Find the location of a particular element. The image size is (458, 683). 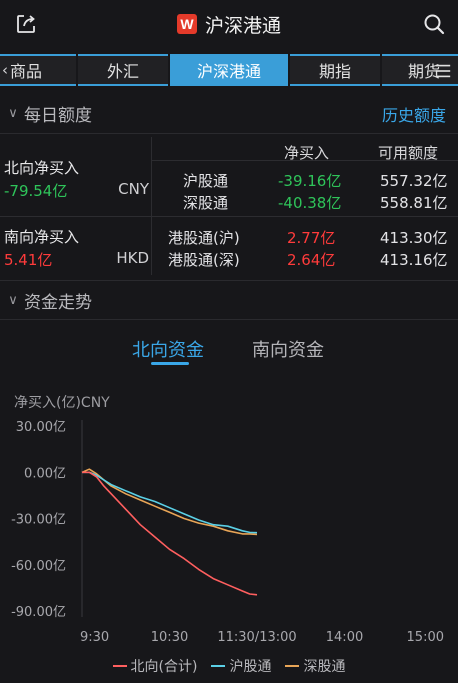

y-tick-label: -90.00亿 is located at coordinates (38, 612).